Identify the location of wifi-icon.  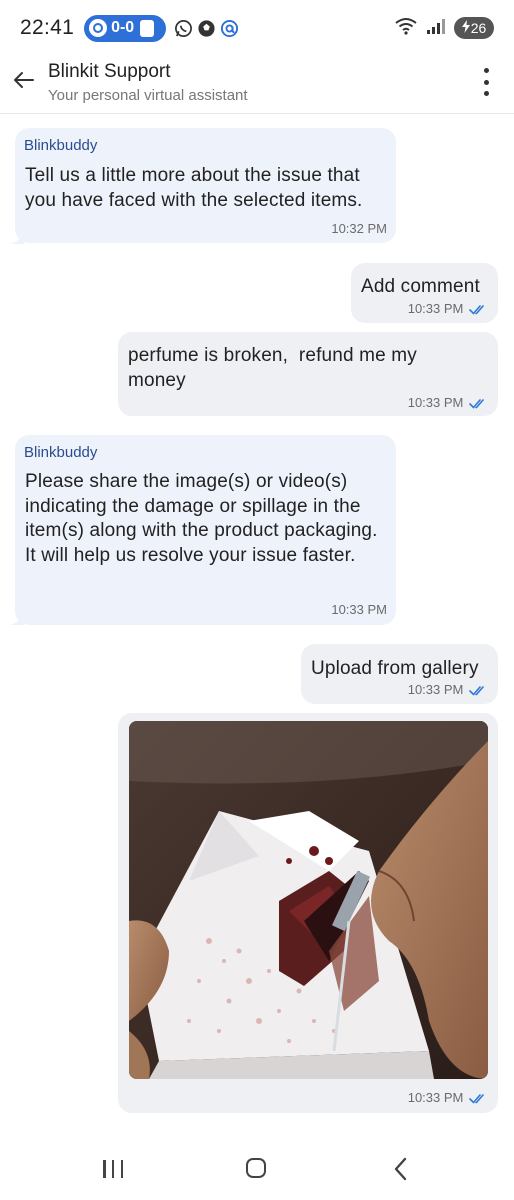
(406, 28).